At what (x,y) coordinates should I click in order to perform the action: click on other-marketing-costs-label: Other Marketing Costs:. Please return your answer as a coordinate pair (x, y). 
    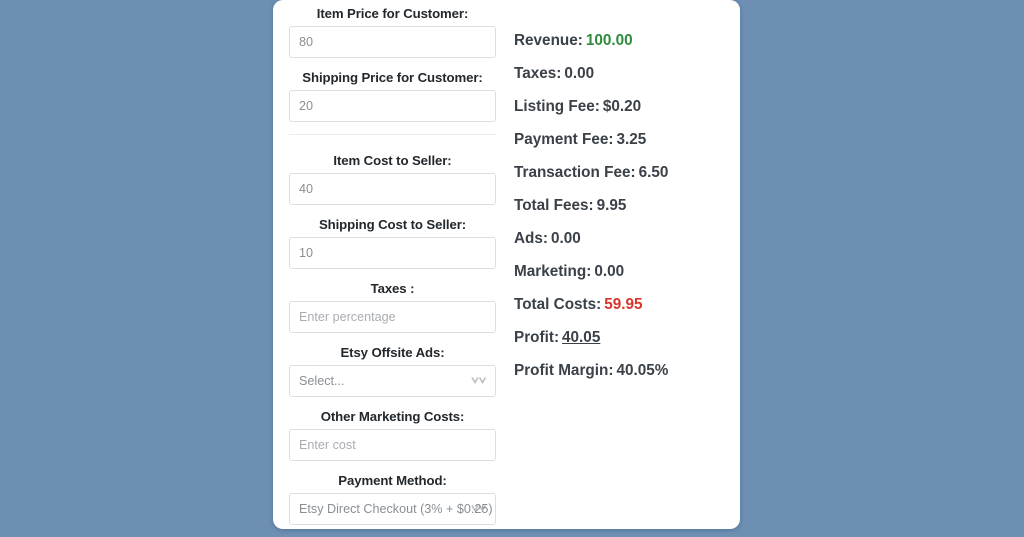
    Looking at the image, I should click on (392, 416).